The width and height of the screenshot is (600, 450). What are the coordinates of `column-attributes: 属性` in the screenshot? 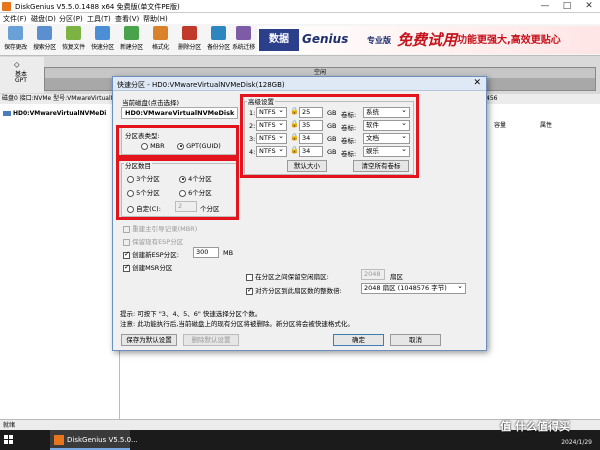 It's located at (546, 124).